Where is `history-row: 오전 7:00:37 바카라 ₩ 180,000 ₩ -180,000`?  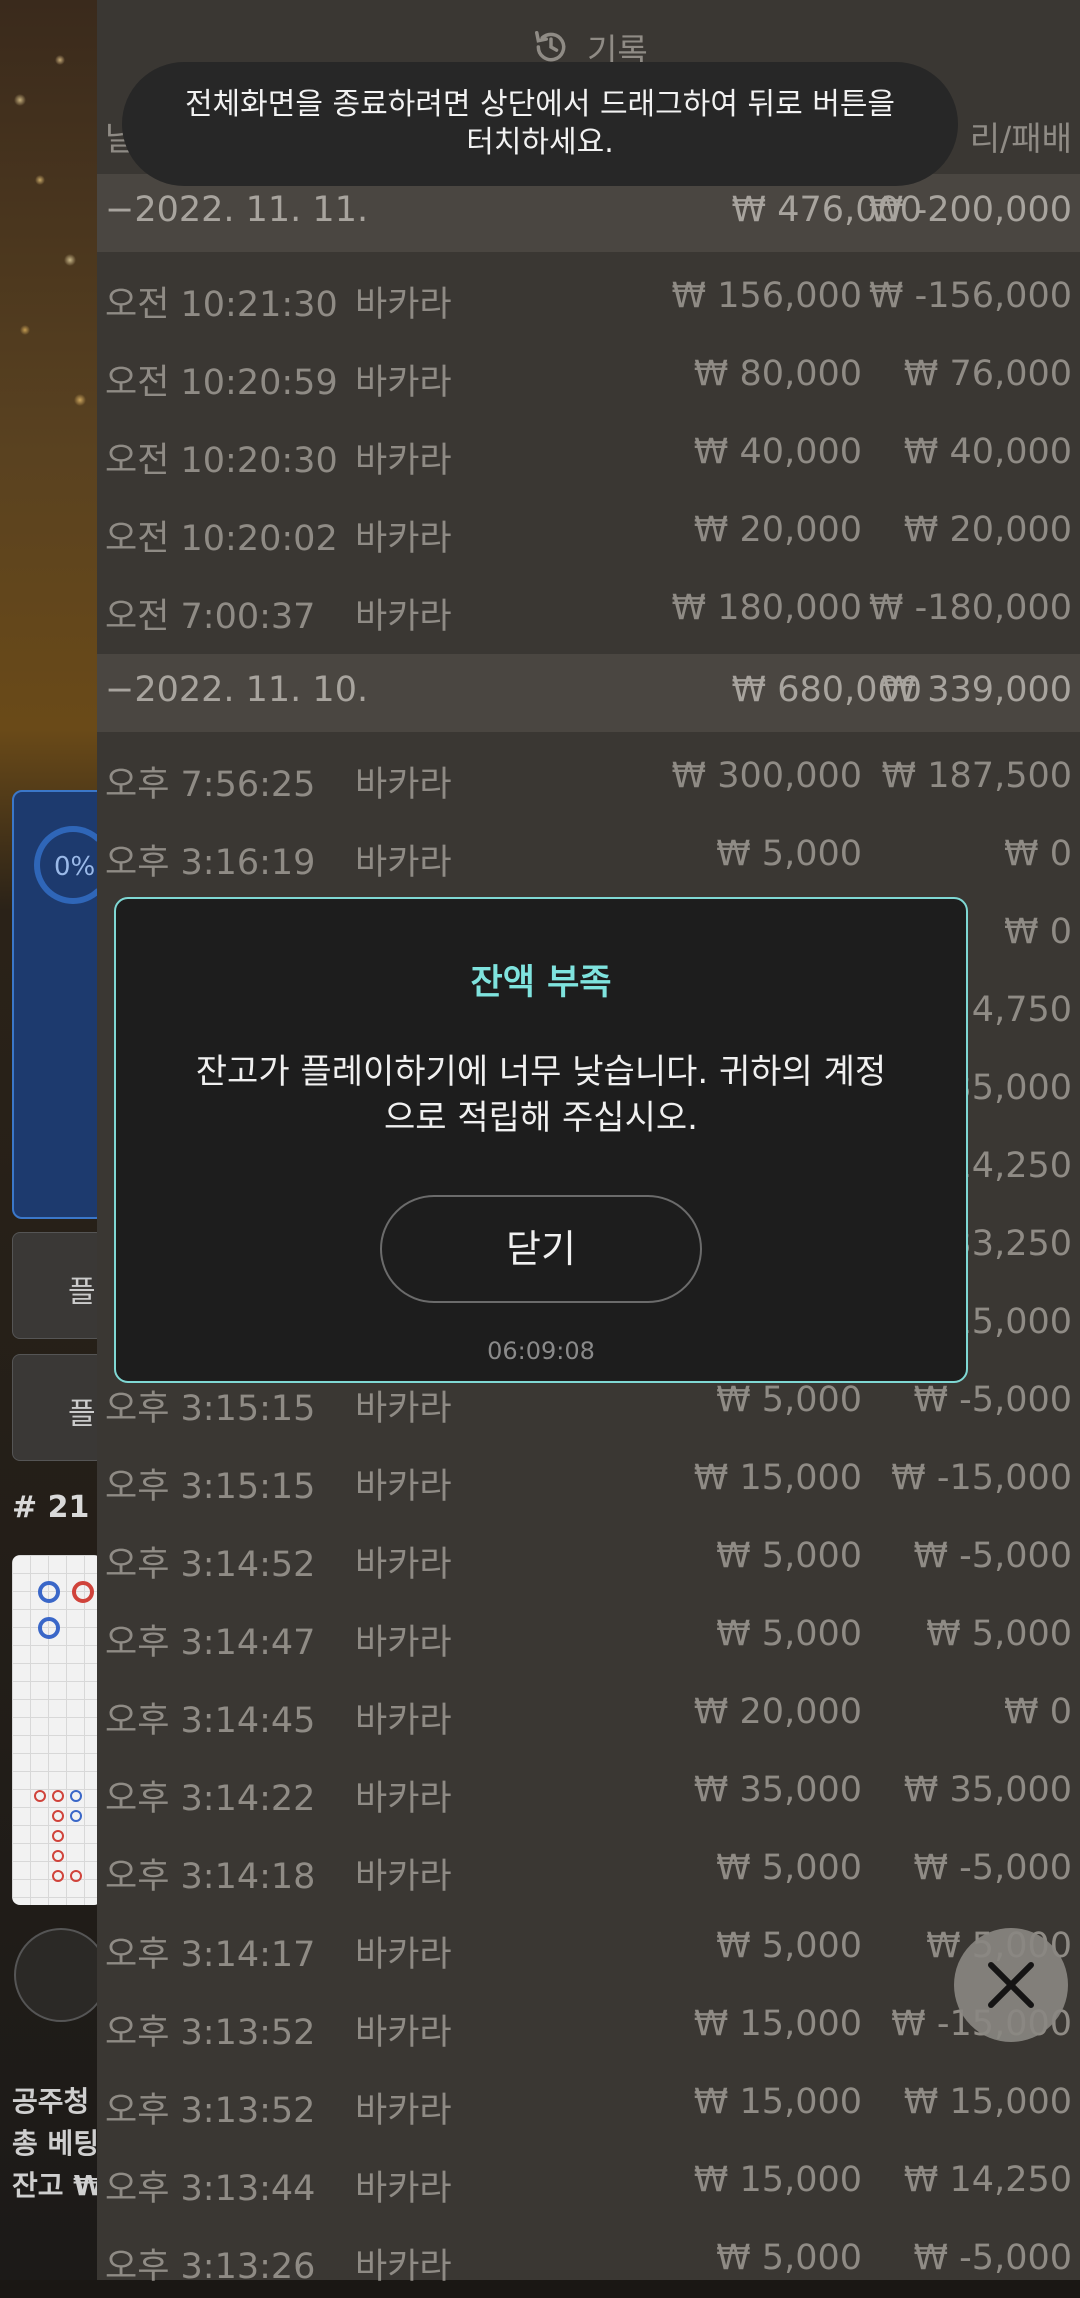
history-row: 오전 7:00:37 바카라 ₩ 180,000 ₩ -180,000 is located at coordinates (588, 609).